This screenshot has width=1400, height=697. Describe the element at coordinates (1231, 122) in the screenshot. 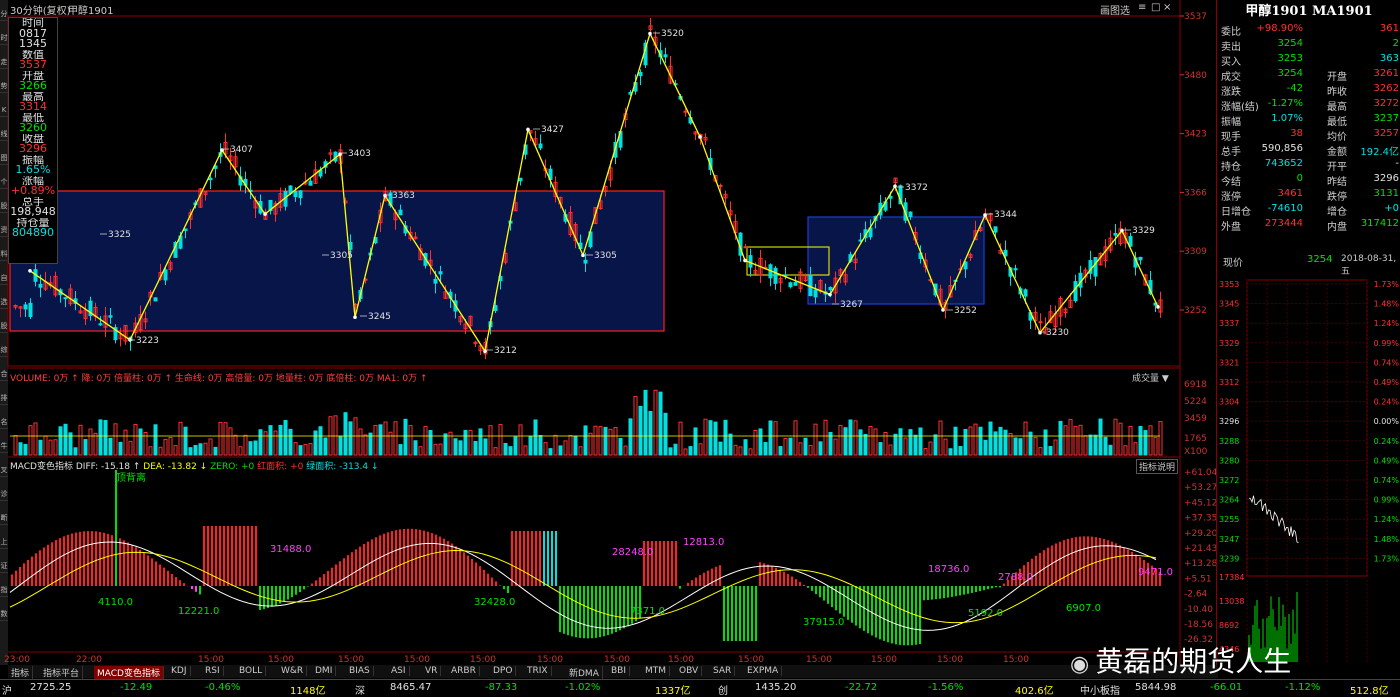

I see `quote-label: 振幅` at that location.